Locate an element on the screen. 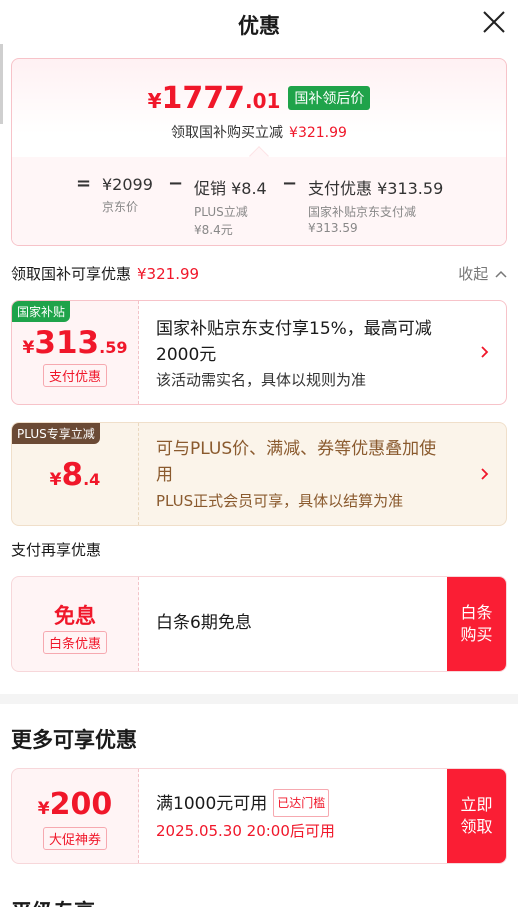 This screenshot has height=907, width=518. offer-desc: 国家补贴京东支付享15%，最高可减 2000元 is located at coordinates (311, 342).